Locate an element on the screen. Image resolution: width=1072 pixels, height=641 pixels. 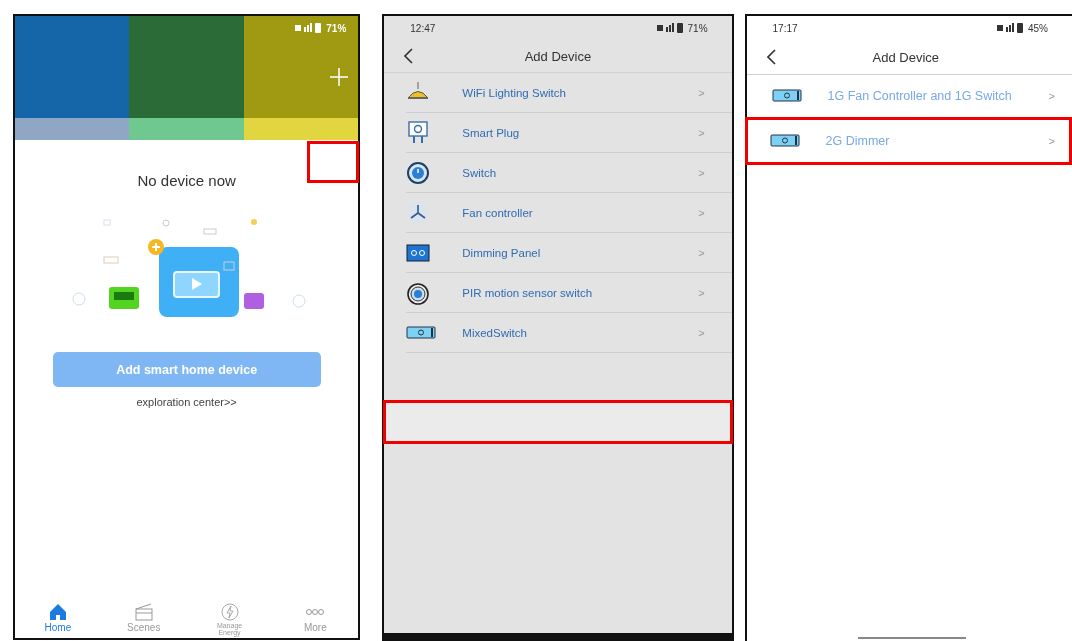
device-list-item: Fan controller > is located at coordinates (569, 213).